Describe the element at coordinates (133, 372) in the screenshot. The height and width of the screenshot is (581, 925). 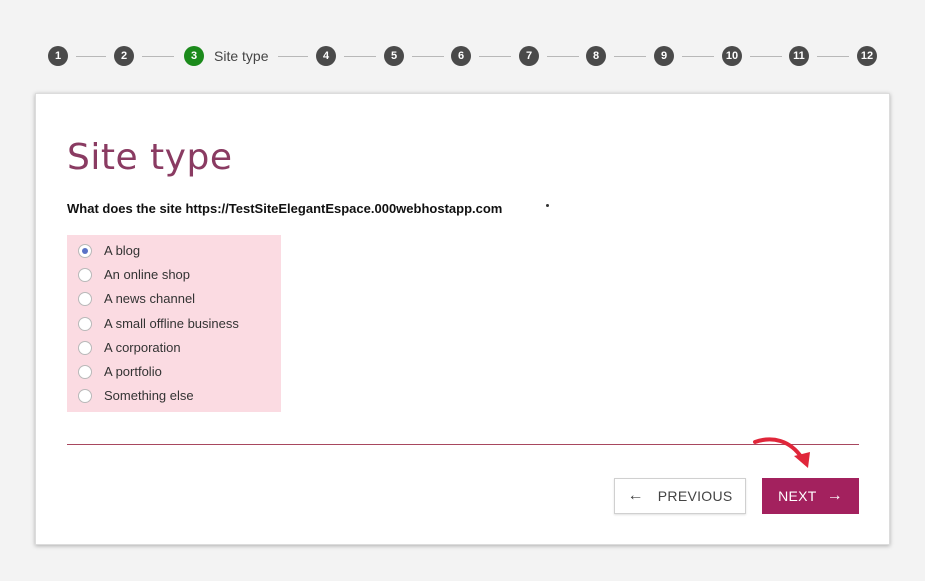
I see `option-label: A portfolio` at that location.